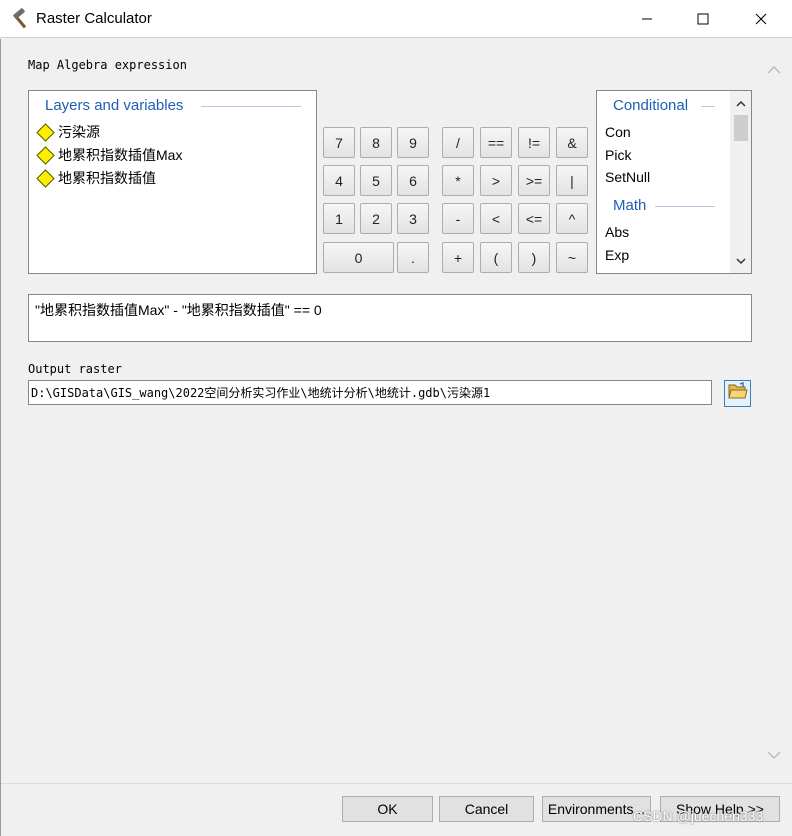 This screenshot has height=836, width=792. I want to click on close-button, so click(761, 19).